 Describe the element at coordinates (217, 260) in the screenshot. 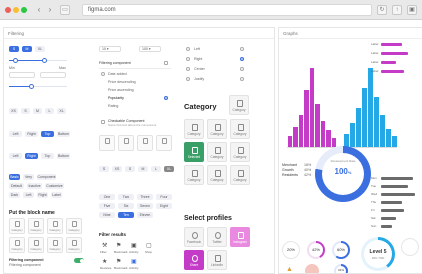

I see `linkedin-card: LinkedIn` at that location.